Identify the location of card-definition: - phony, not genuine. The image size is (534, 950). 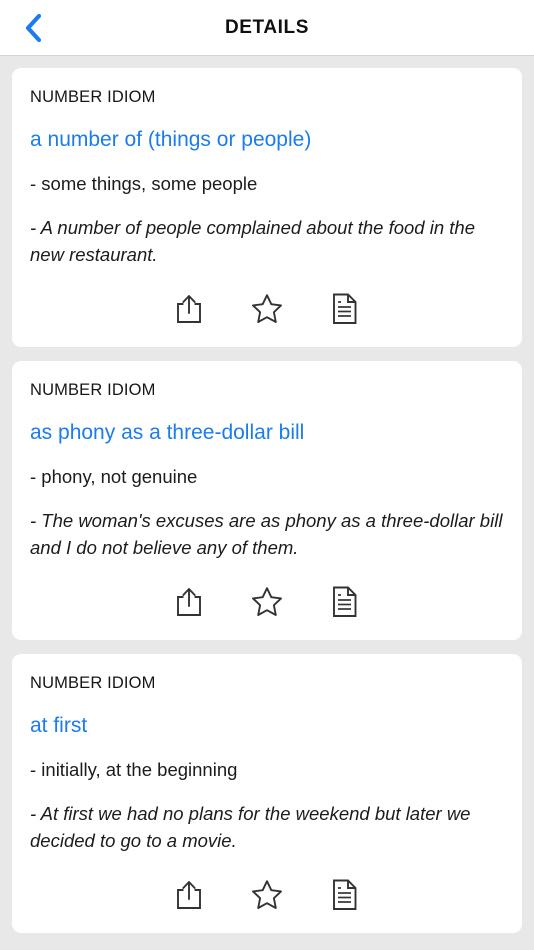
(114, 477).